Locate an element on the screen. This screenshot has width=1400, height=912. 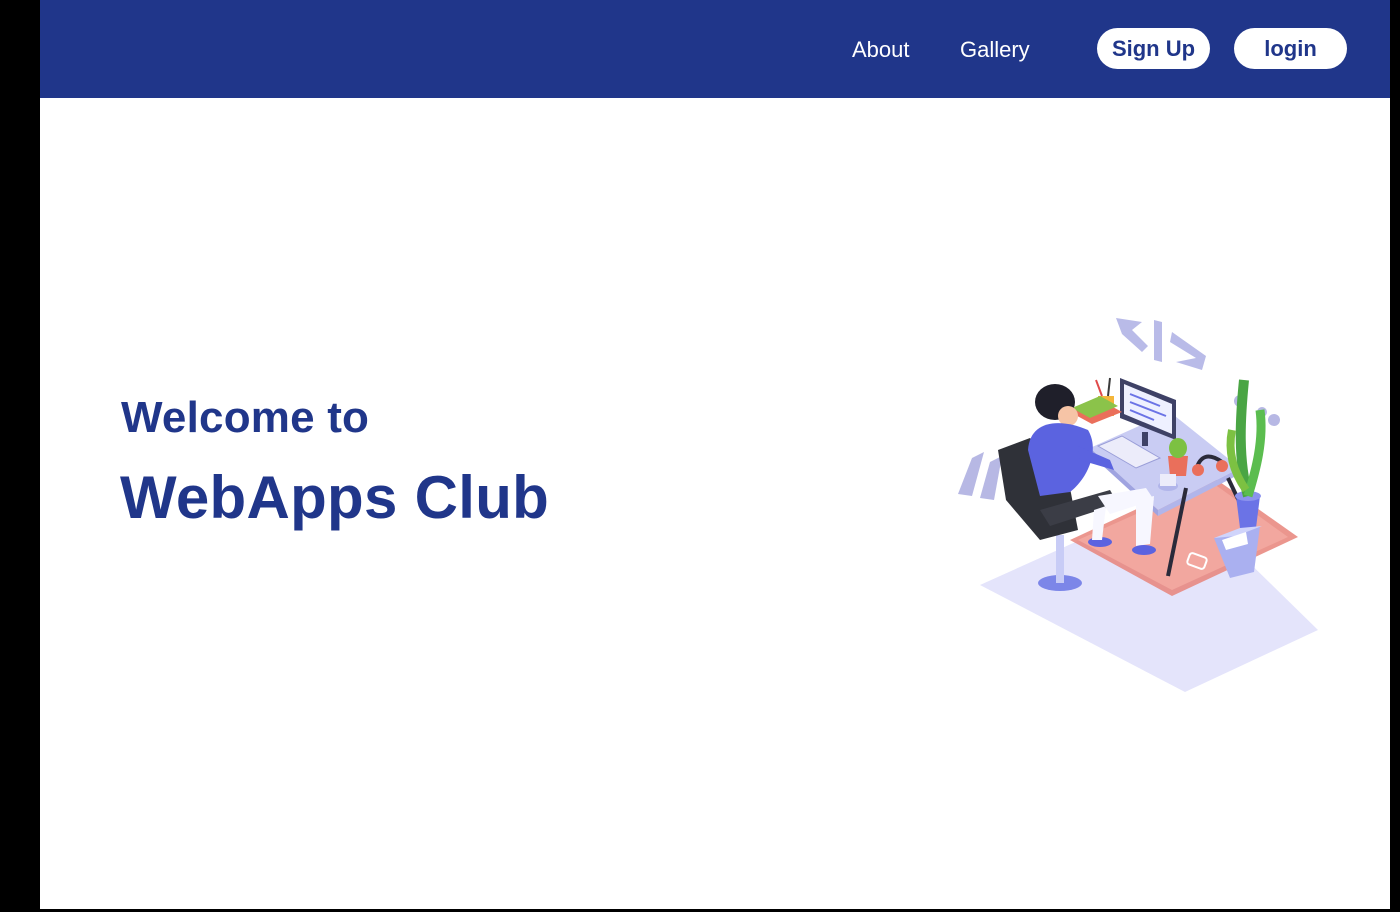
hero-subtitle: Welcome to is located at coordinates (245, 417).